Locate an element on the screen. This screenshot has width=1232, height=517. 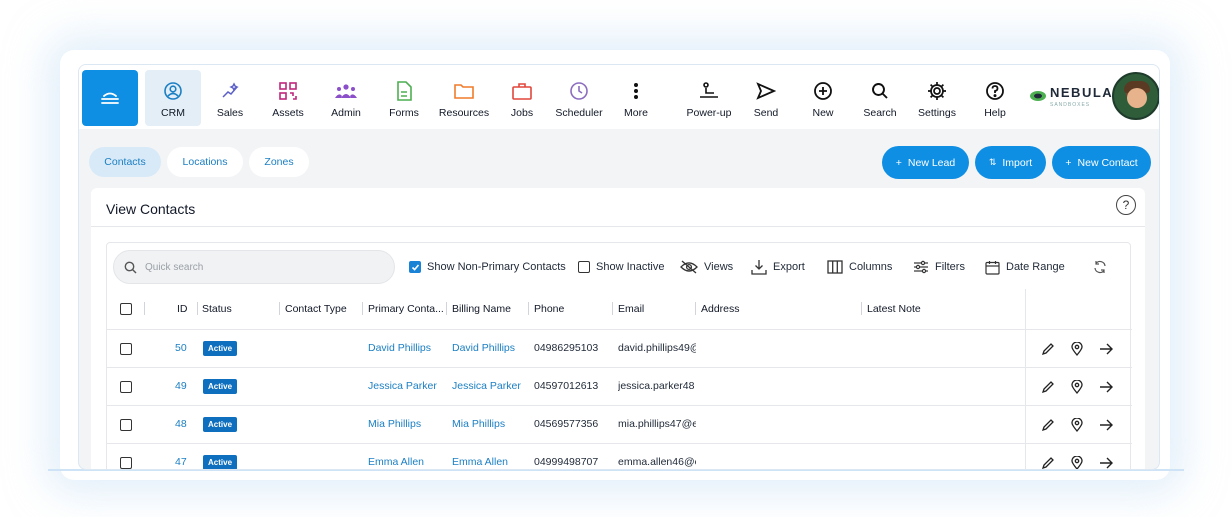
send-icon is located at coordinates (766, 91).